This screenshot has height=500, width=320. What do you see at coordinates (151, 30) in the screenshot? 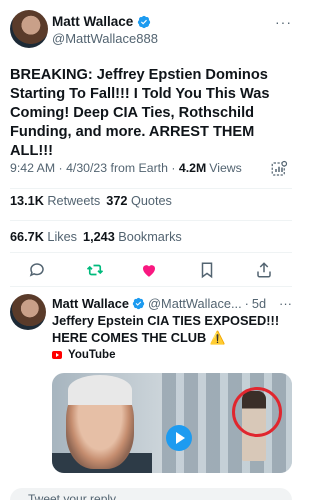
I see `tweet-header: Matt Wallace @MattWallace888 ···` at bounding box center [151, 30].